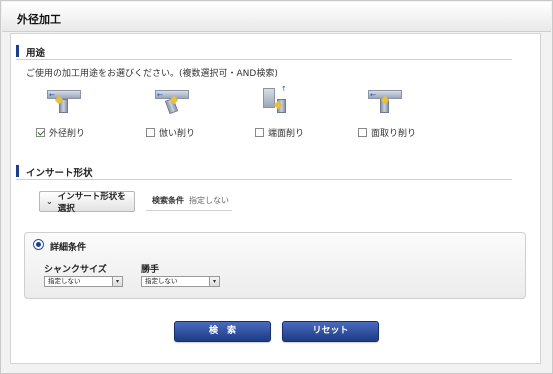 Image resolution: width=553 pixels, height=374 pixels. Describe the element at coordinates (280, 100) in the screenshot. I see `facing-turning-icon: ↑` at that location.